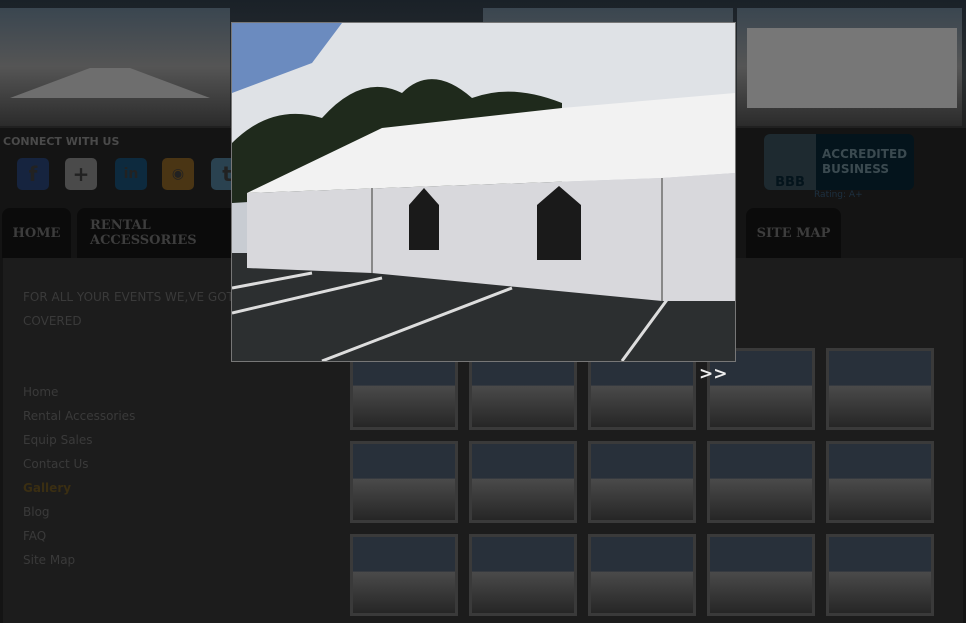 The height and width of the screenshot is (623, 966). What do you see at coordinates (61, 141) in the screenshot?
I see `connect-label: CONNECT WITH US` at bounding box center [61, 141].